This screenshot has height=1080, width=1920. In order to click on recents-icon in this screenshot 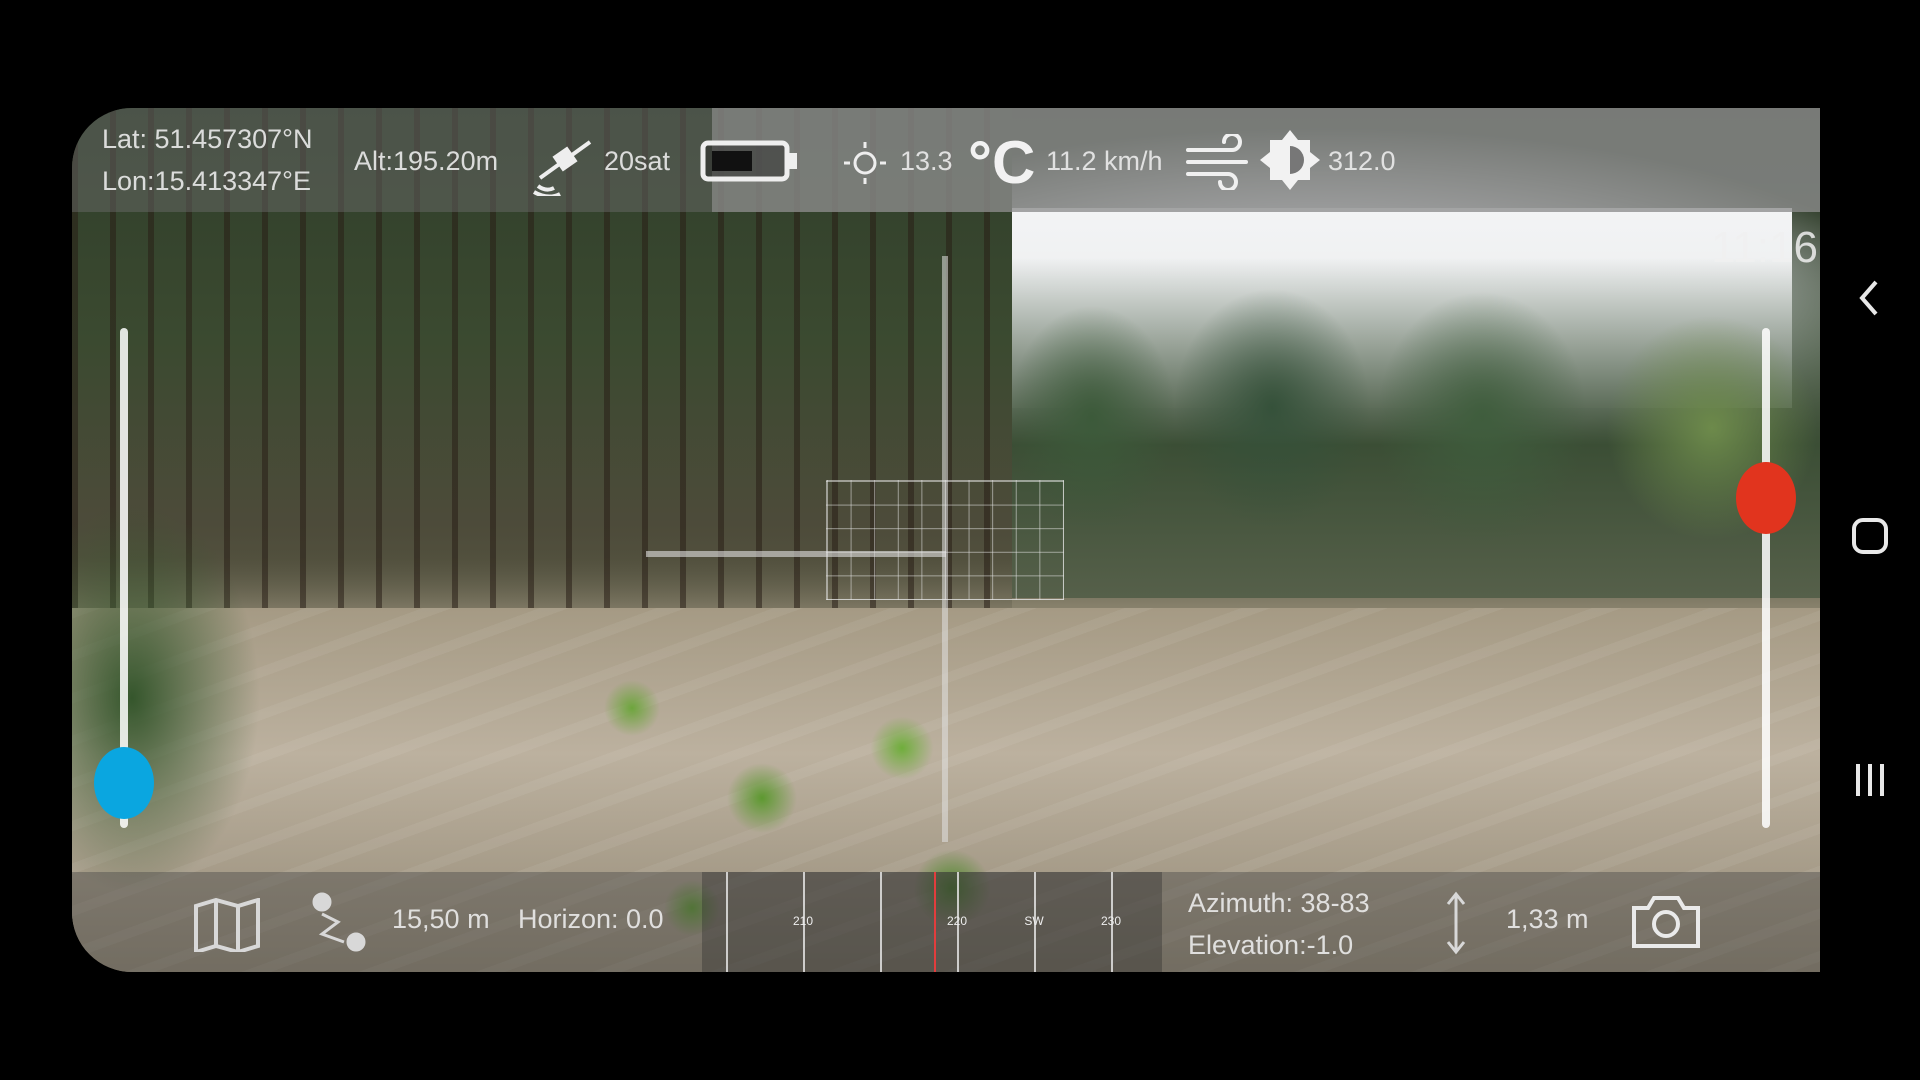, I will do `click(1870, 780)`.